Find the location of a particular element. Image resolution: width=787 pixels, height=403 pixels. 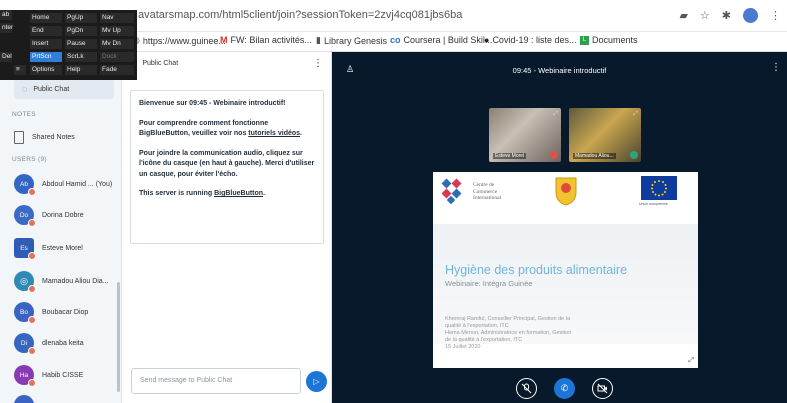

itc-name: Centre de Commerce International is located at coordinates (487, 191).